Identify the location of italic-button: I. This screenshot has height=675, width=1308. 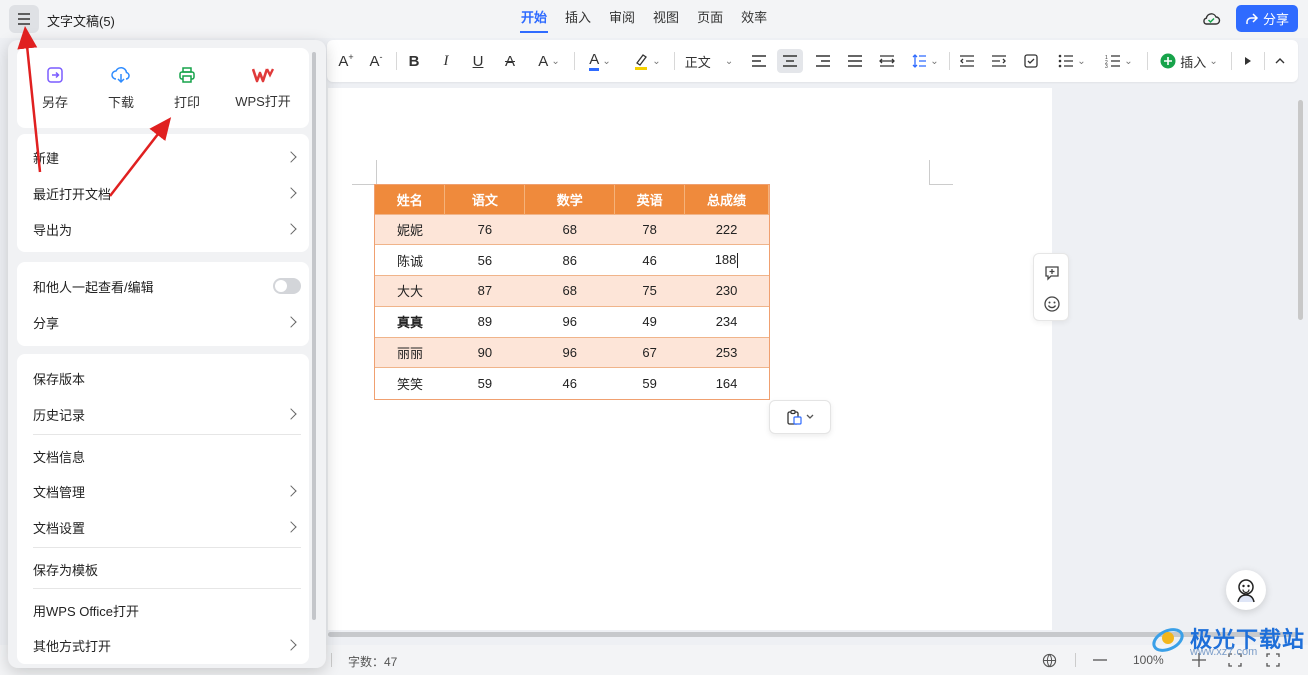
(446, 61).